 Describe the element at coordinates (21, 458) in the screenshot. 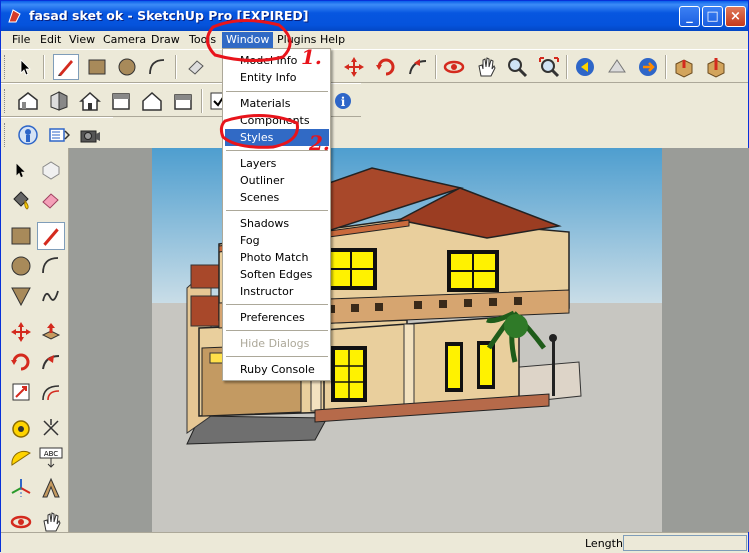

I see `protractor-icon` at that location.